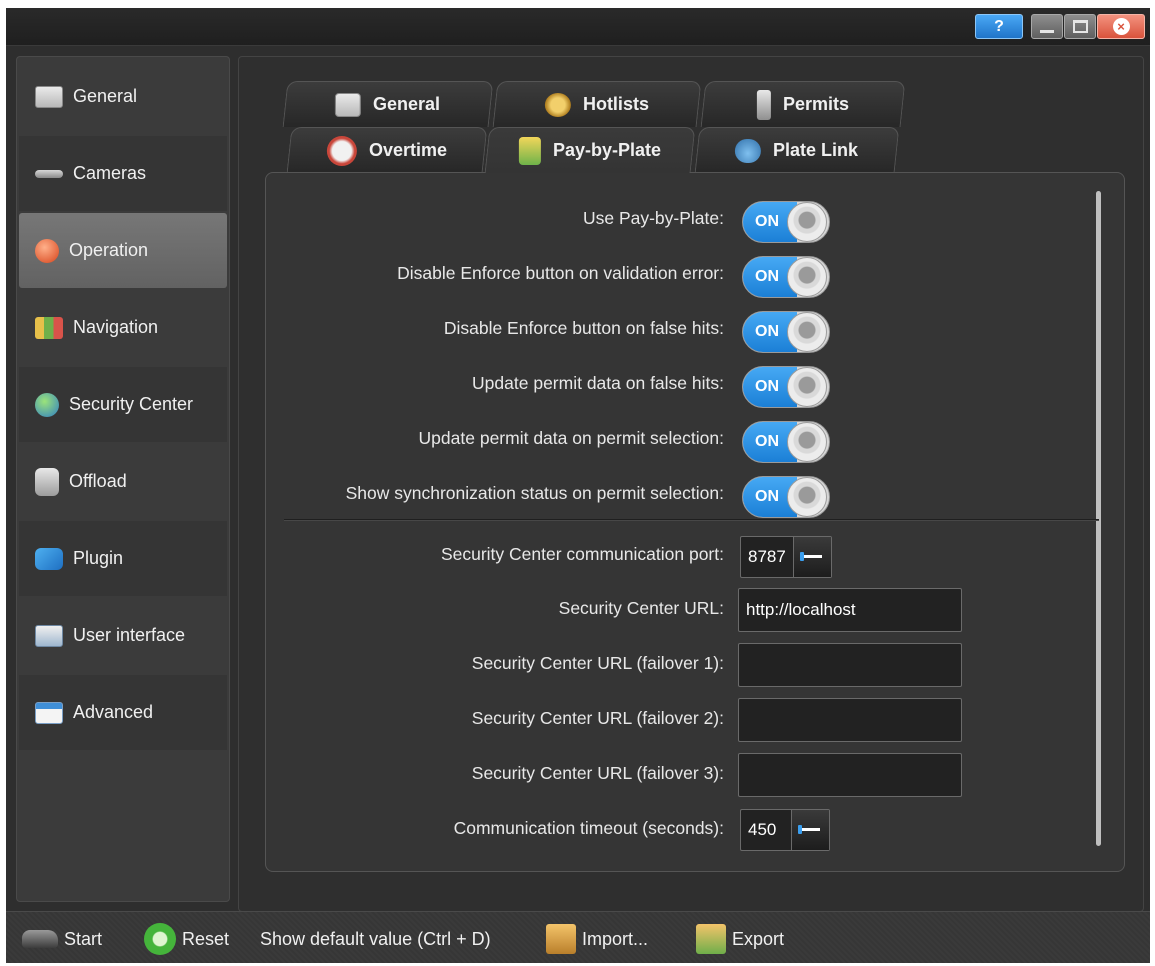 The height and width of the screenshot is (966, 1155). I want to click on help-button: ?, so click(999, 26).